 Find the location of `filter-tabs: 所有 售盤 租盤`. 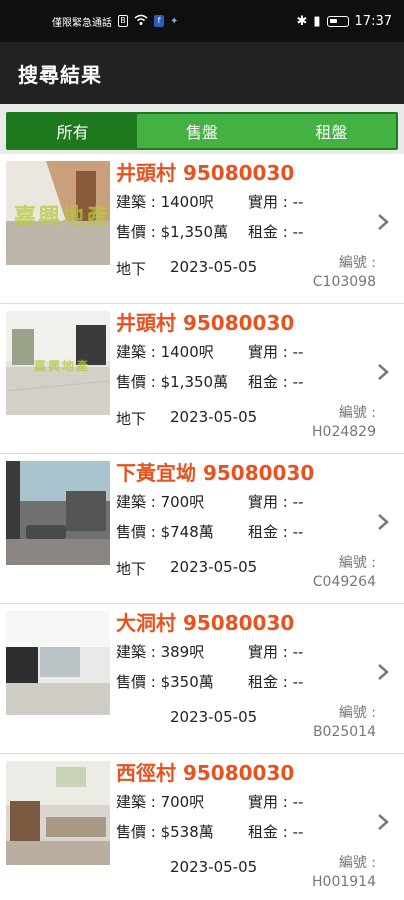

filter-tabs: 所有 售盤 租盤 is located at coordinates (202, 131).